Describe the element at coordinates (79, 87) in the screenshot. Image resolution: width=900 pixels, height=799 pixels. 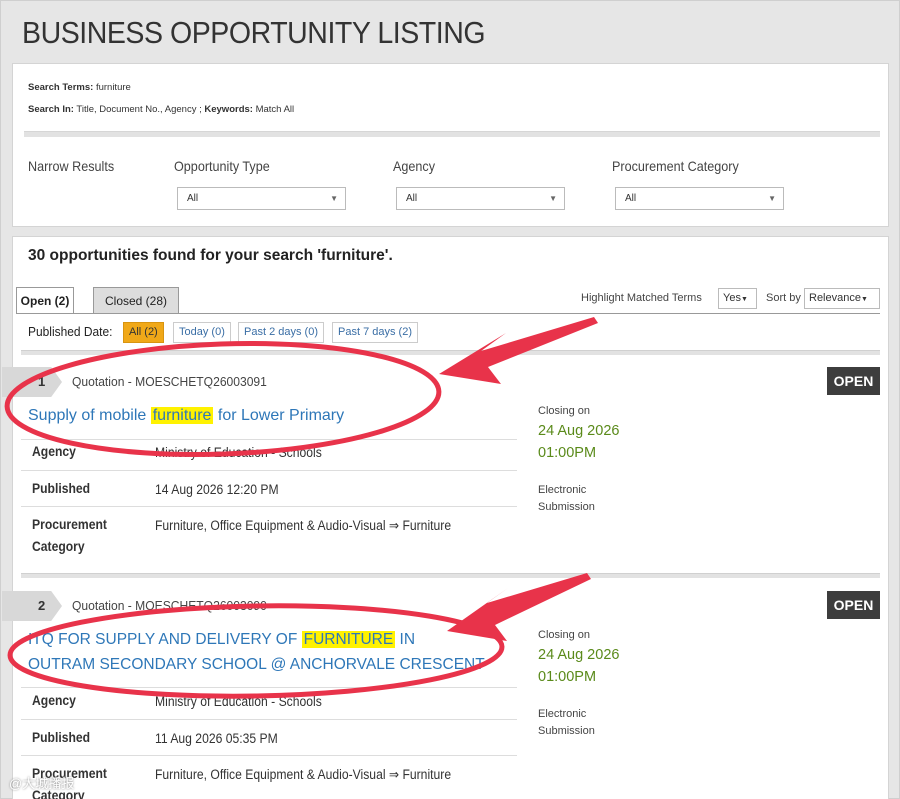
I see `search-terms-line: Search Terms: furniture` at that location.